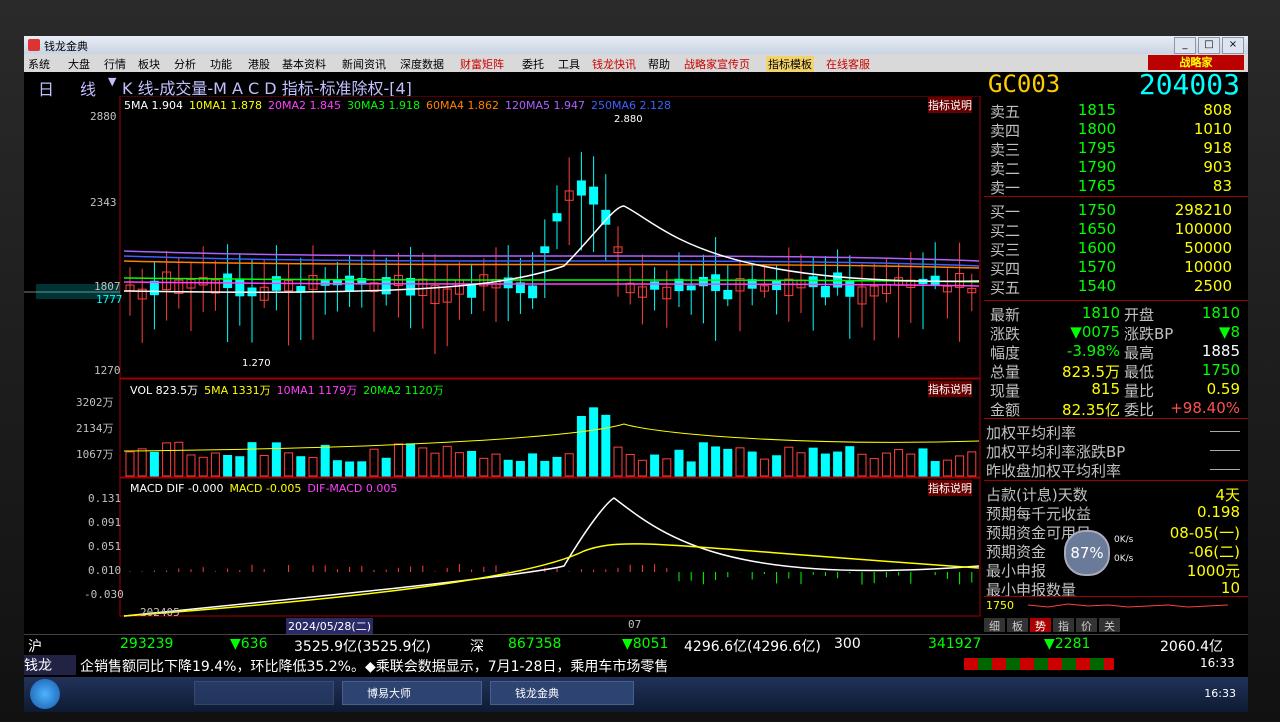 This screenshot has width=1280, height=722. Describe the element at coordinates (1005, 188) in the screenshot. I see `order-label: 卖一` at that location.